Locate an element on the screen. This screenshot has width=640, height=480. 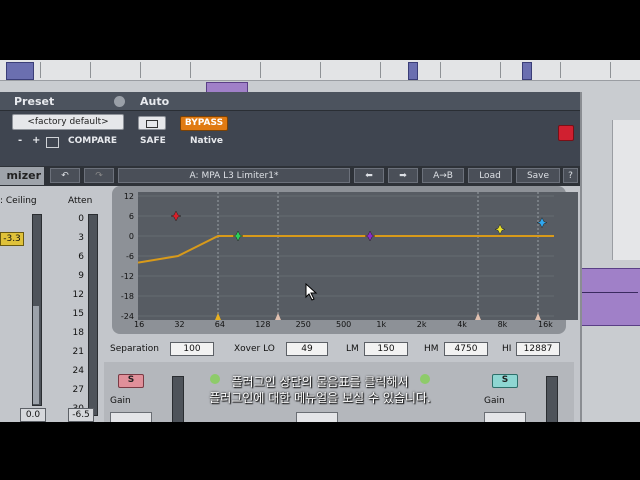
y-tick-label: -18 is located at coordinates (127, 296).